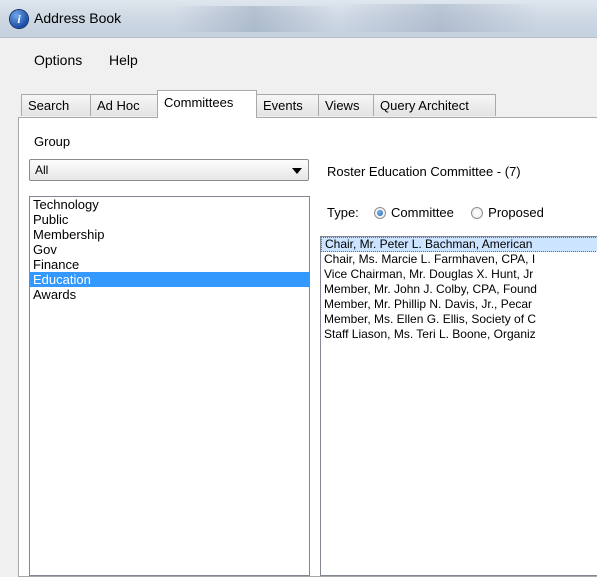  I want to click on list-item: Member, Mr. John J. Colby, CPA, Found, so click(459, 289).